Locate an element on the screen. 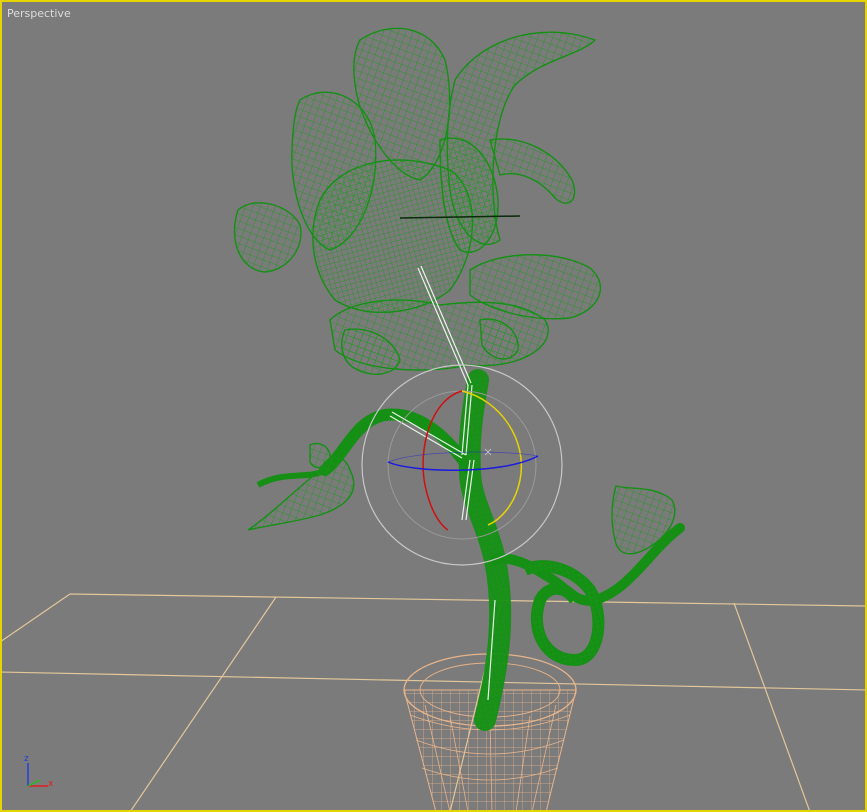  z-axis-label: z is located at coordinates (26, 759).